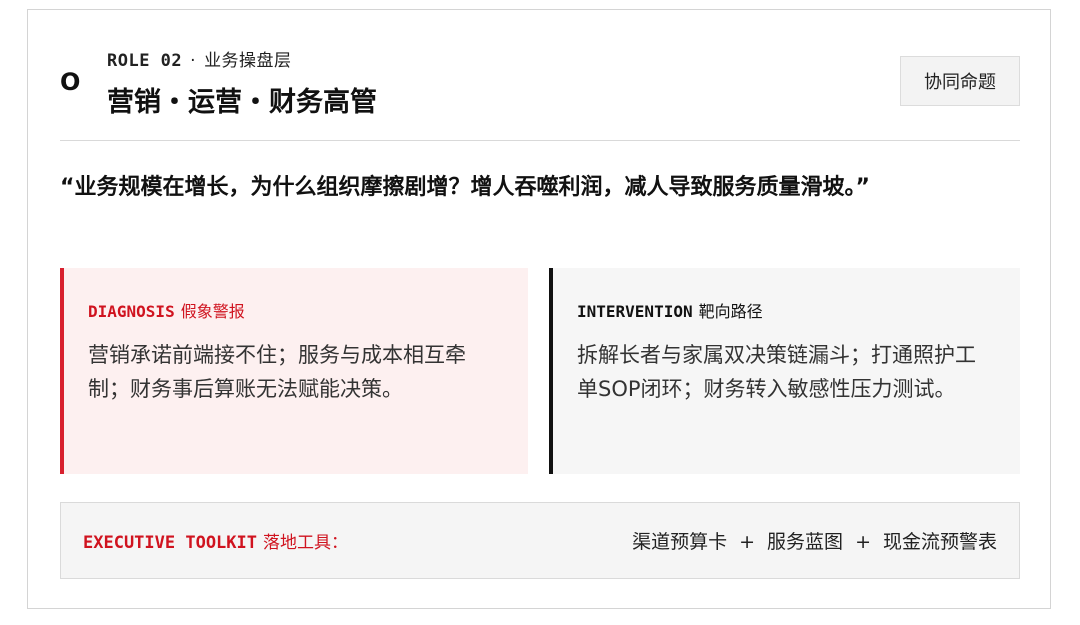  Describe the element at coordinates (131, 311) in the screenshot. I see `diagnosis-code: DIAGNOSIS` at that location.